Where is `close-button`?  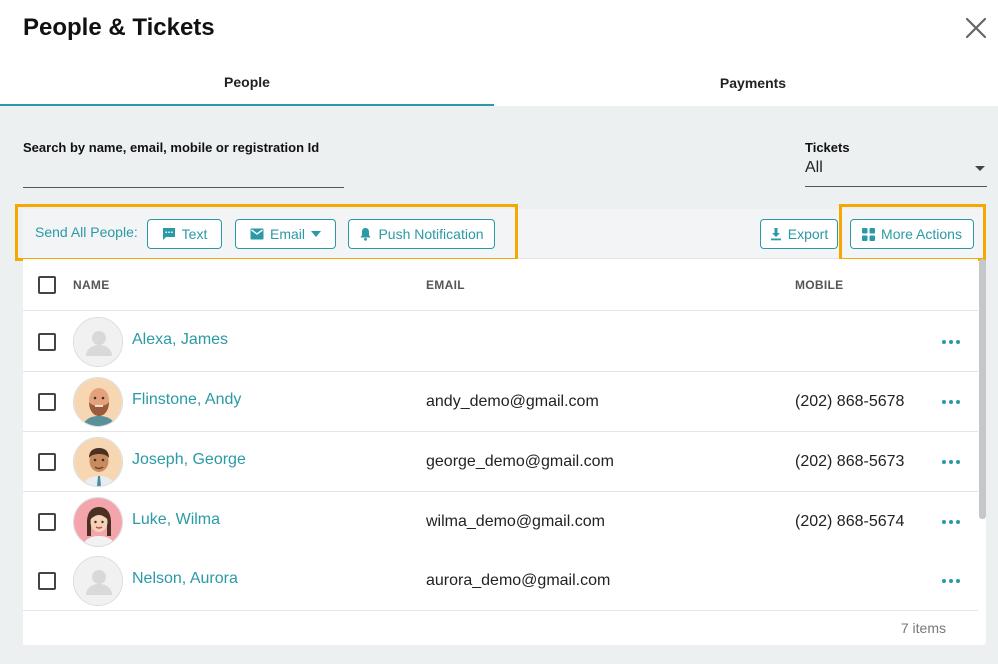
close-button is located at coordinates (976, 28).